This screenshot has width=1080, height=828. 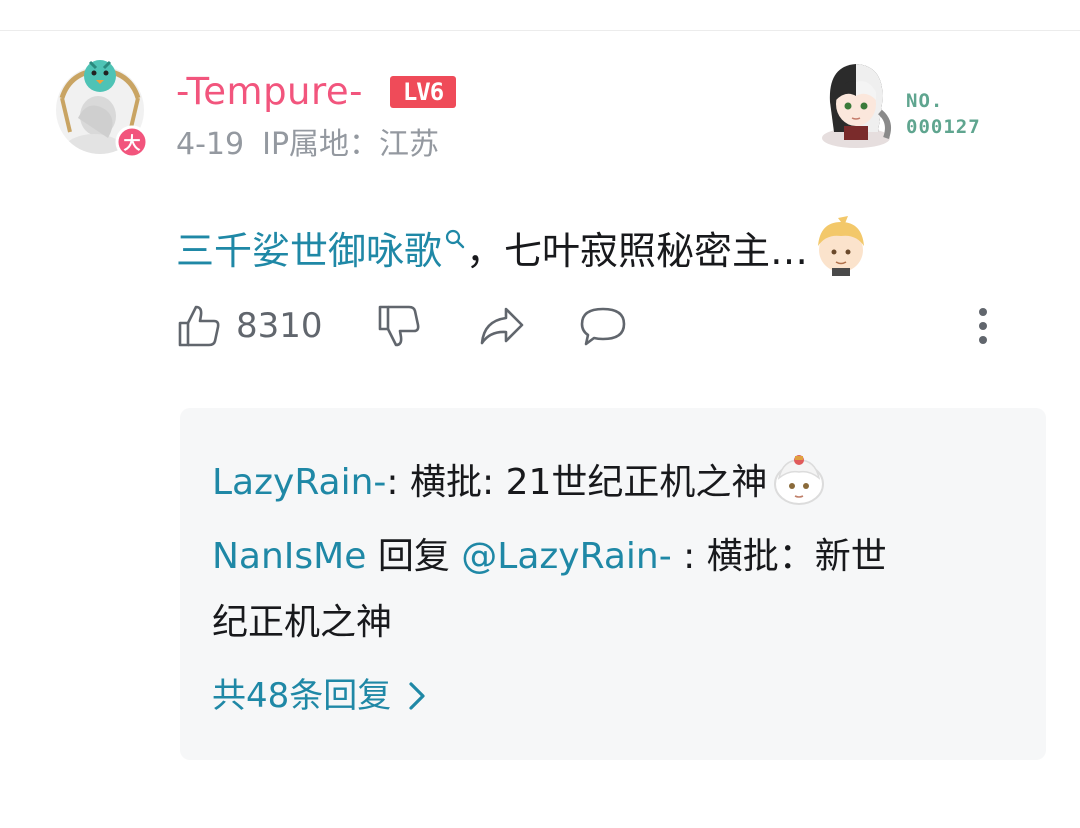 I want to click on username: -Tempure-, so click(x=269, y=92).